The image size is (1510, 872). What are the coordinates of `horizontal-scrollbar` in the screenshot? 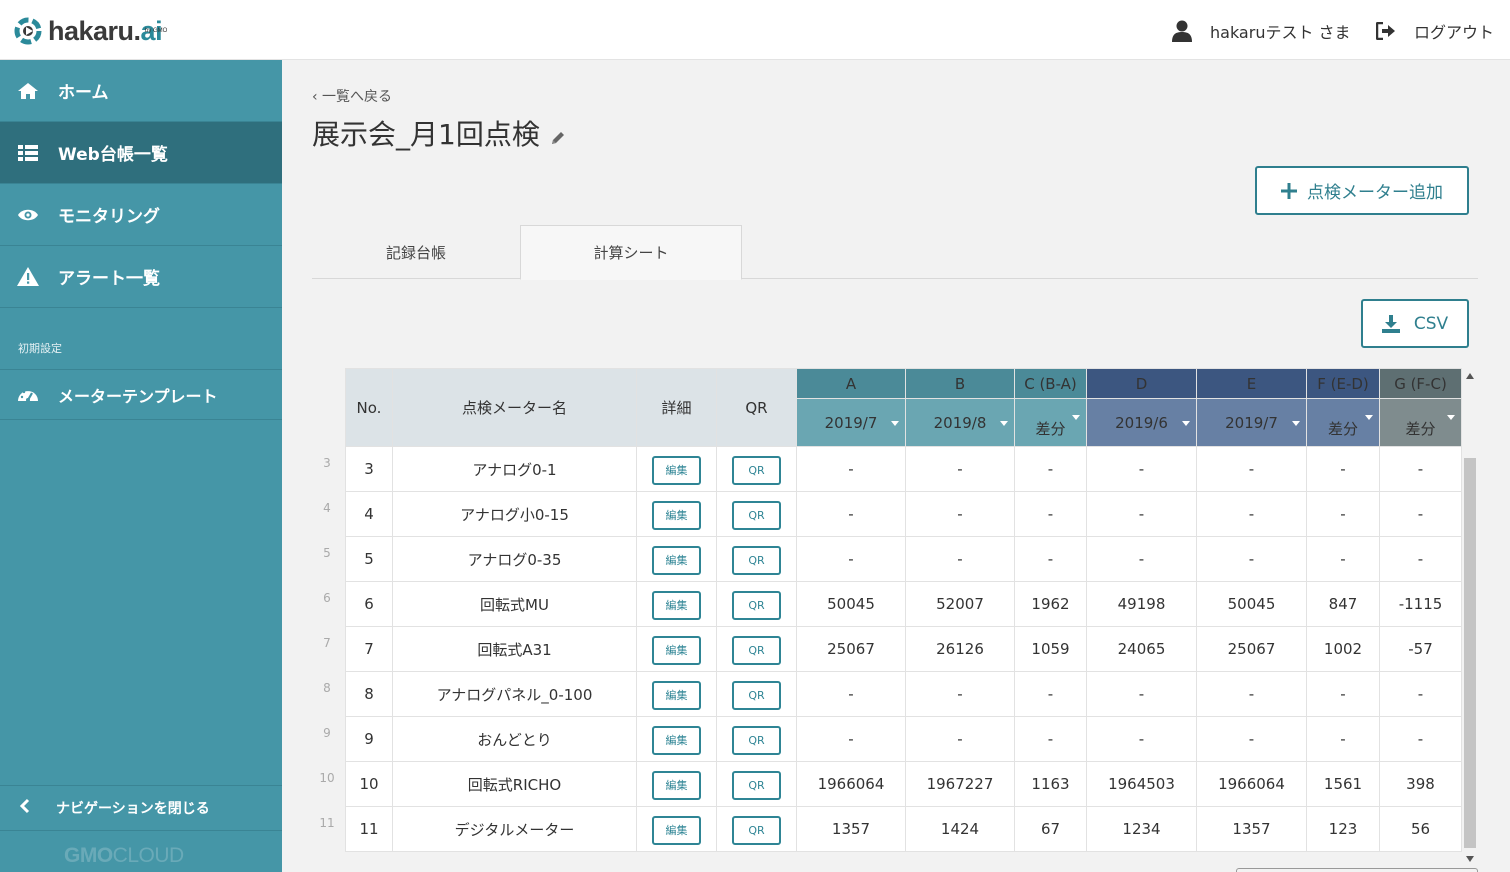 It's located at (1357, 870).